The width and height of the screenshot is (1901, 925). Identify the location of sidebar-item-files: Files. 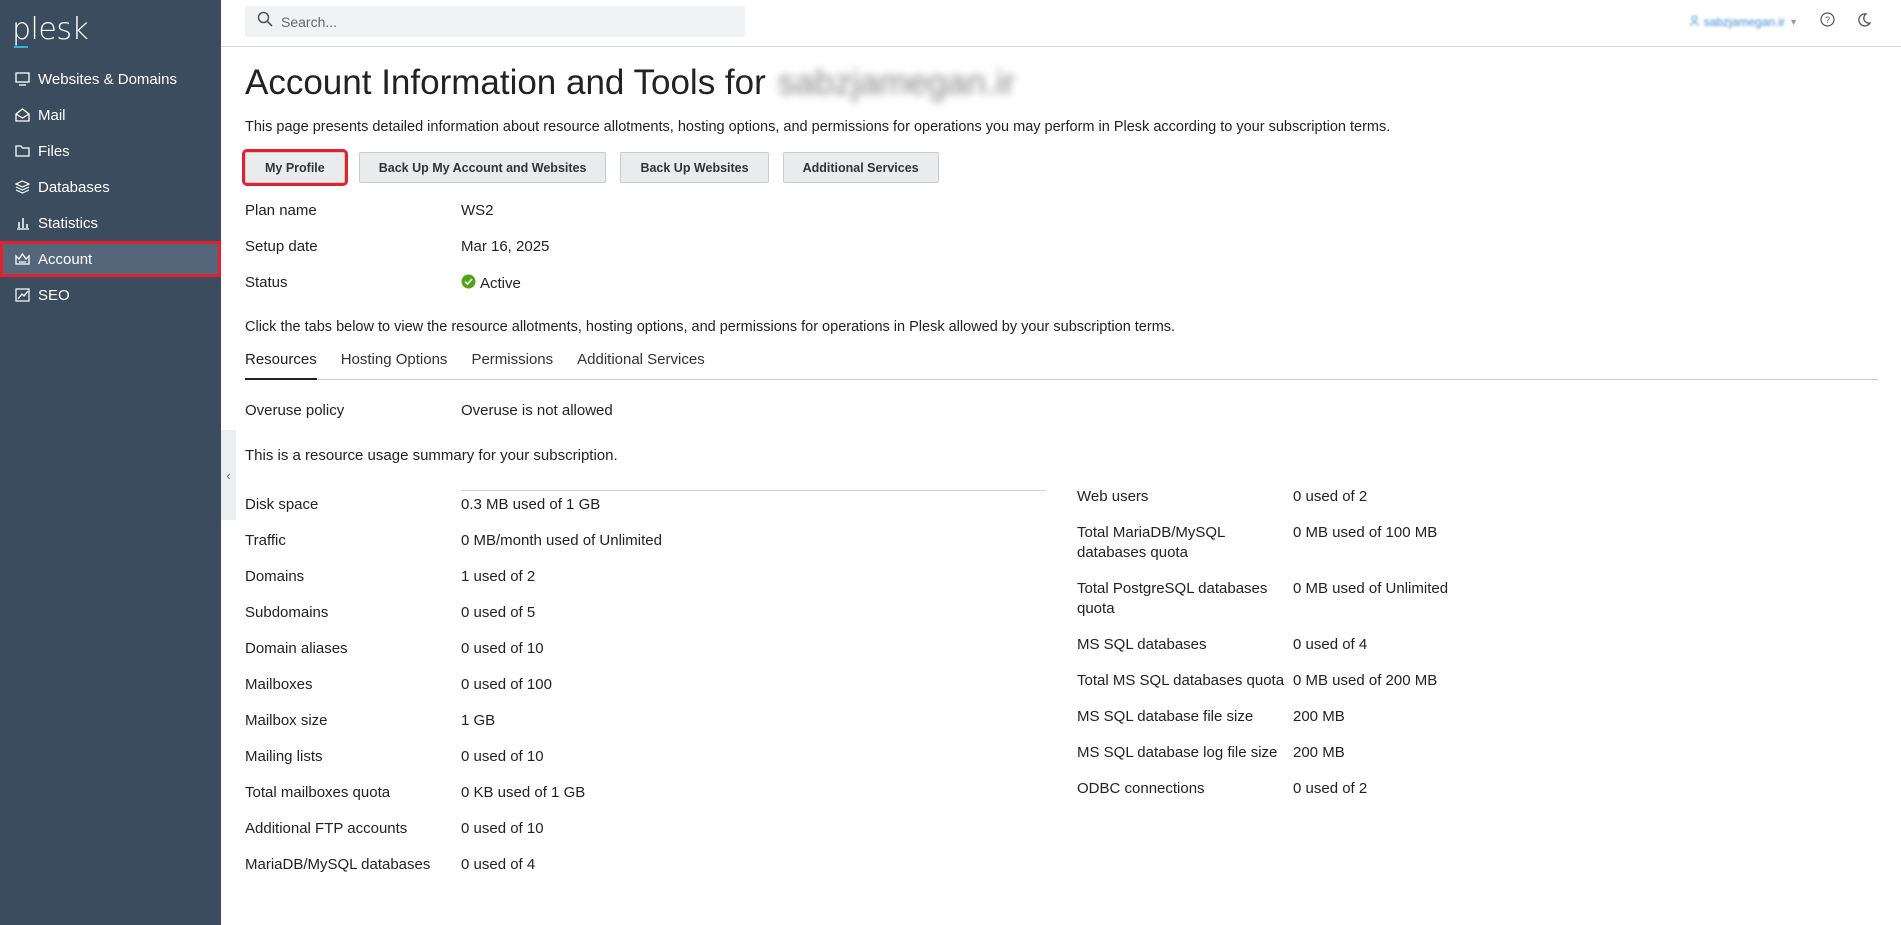
(110, 151).